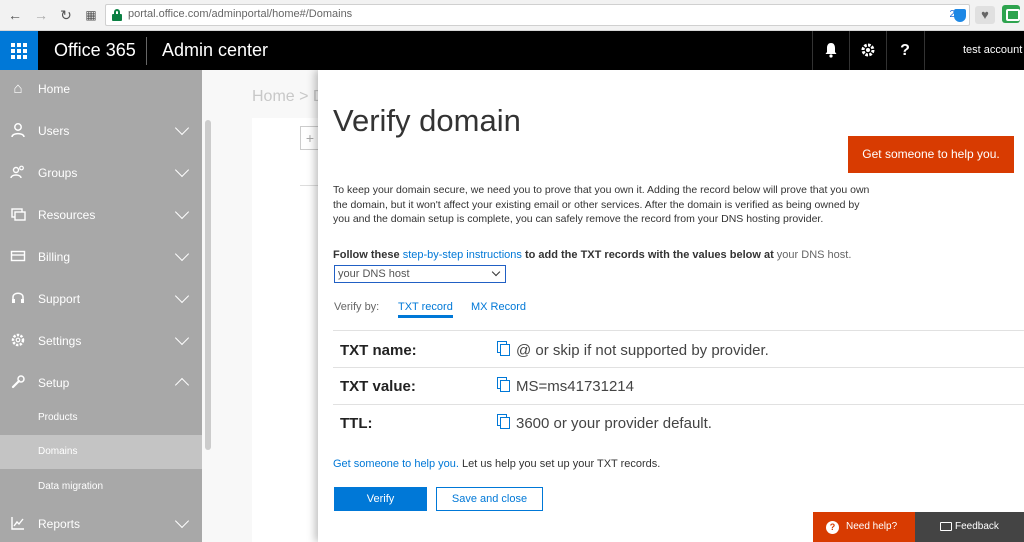 This screenshot has width=1024, height=542. Describe the element at coordinates (378, 386) in the screenshot. I see `record-label: TXT value:` at that location.